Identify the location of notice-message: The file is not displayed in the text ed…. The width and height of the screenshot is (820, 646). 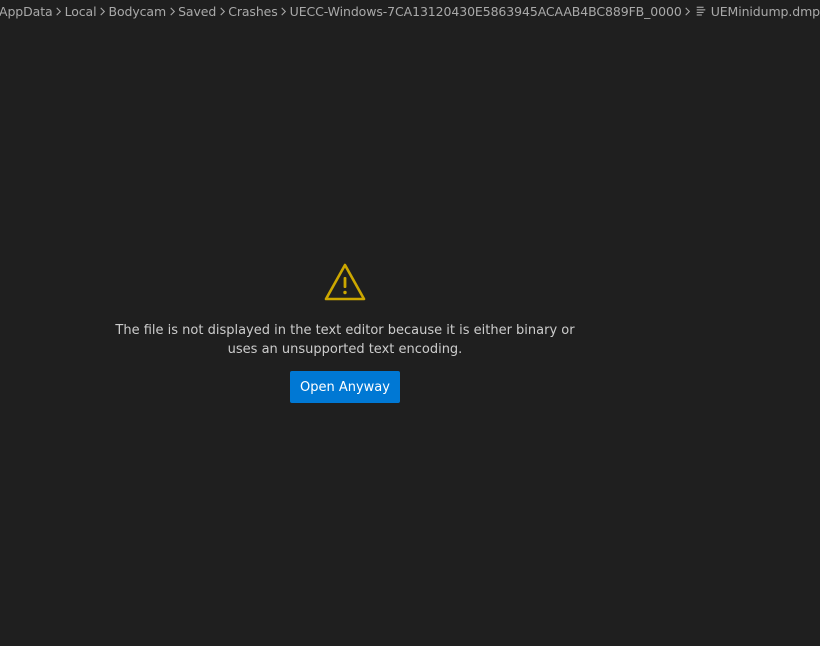
(345, 340).